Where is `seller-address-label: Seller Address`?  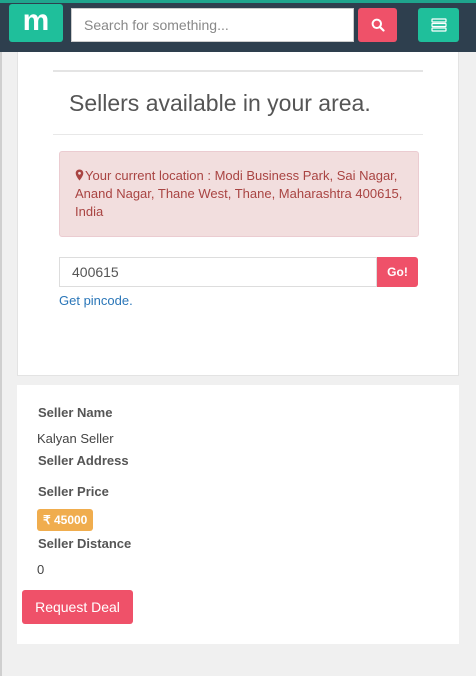 seller-address-label: Seller Address is located at coordinates (83, 460).